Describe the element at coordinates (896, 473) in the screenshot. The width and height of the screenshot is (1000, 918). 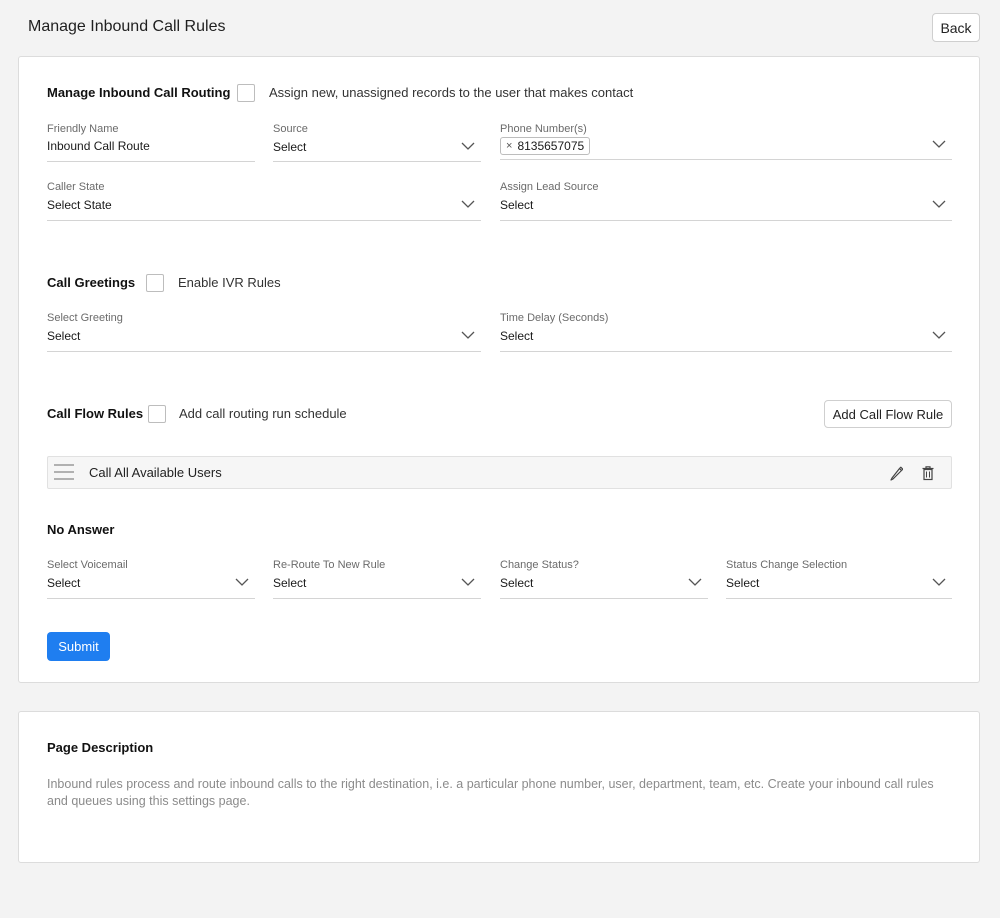
I see `pencil-icon` at that location.